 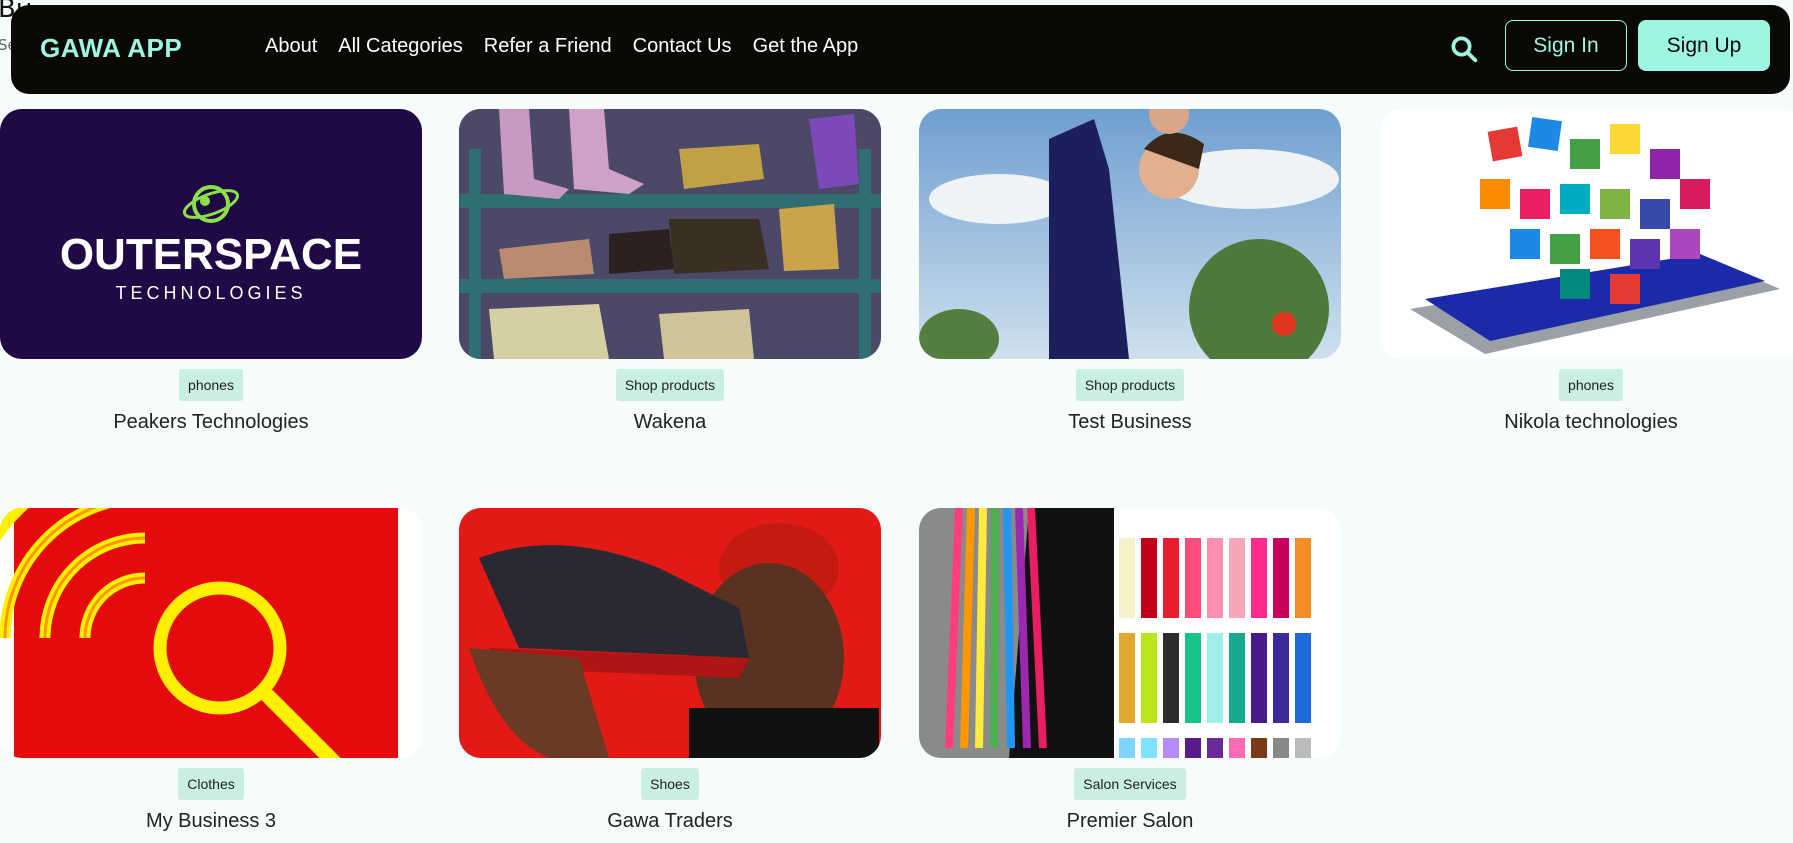 I want to click on business-name: Gawa Traders, so click(x=670, y=821).